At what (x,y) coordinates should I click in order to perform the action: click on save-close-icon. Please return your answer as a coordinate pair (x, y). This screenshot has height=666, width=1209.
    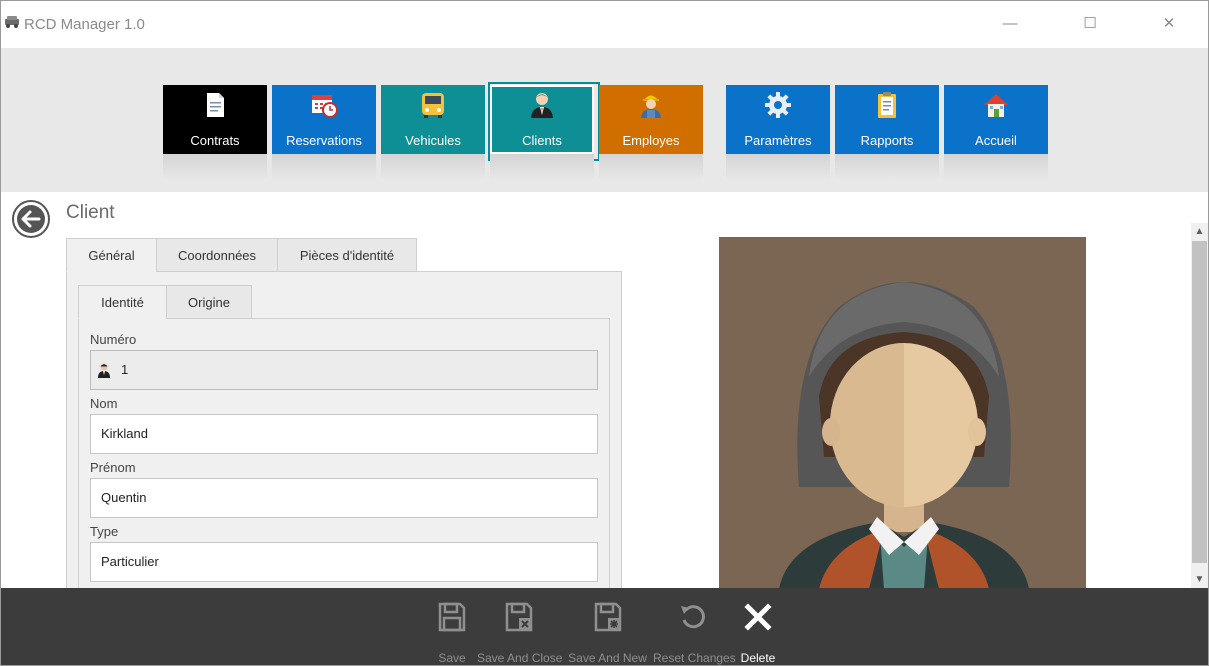
    Looking at the image, I should click on (519, 617).